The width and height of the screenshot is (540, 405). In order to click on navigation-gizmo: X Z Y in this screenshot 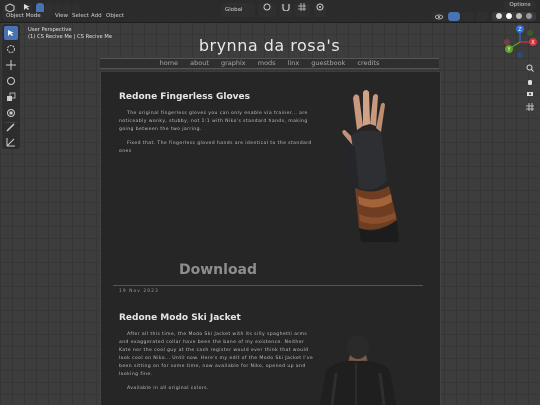, I will do `click(520, 42)`.